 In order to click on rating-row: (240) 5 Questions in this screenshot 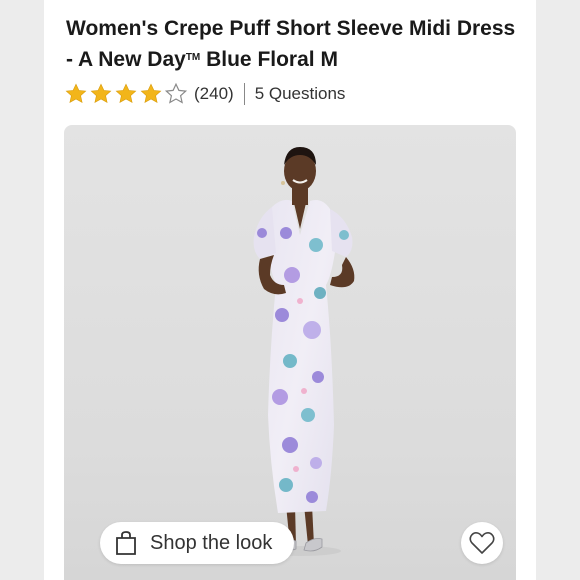, I will do `click(204, 94)`.